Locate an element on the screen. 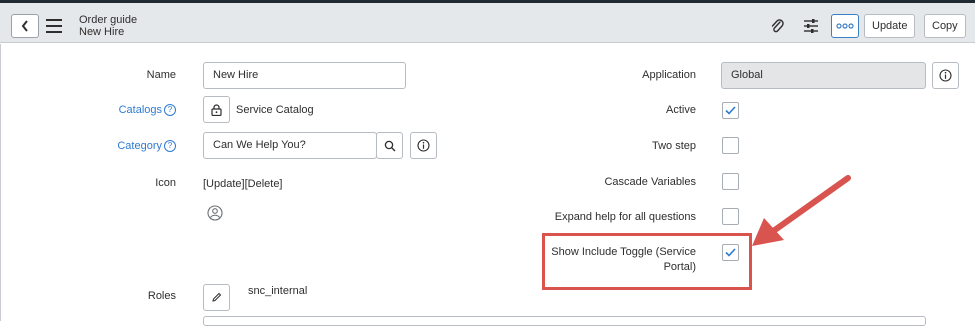 The image size is (975, 326). catalogs-label: Catalogs? is located at coordinates (138, 110).